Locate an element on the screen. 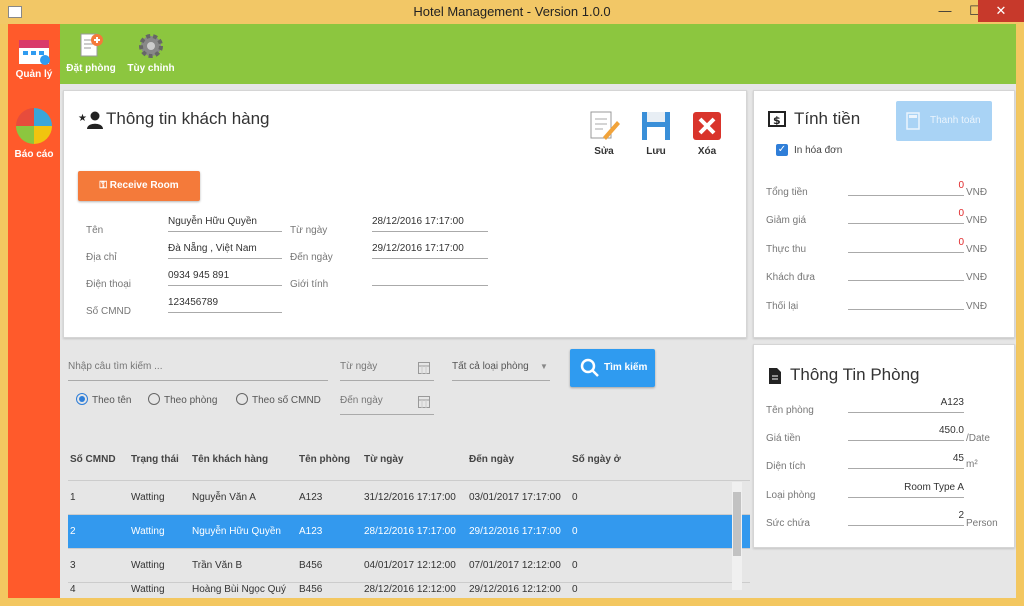 The width and height of the screenshot is (1024, 606). user-star-icon: ★ is located at coordinates (90, 120).